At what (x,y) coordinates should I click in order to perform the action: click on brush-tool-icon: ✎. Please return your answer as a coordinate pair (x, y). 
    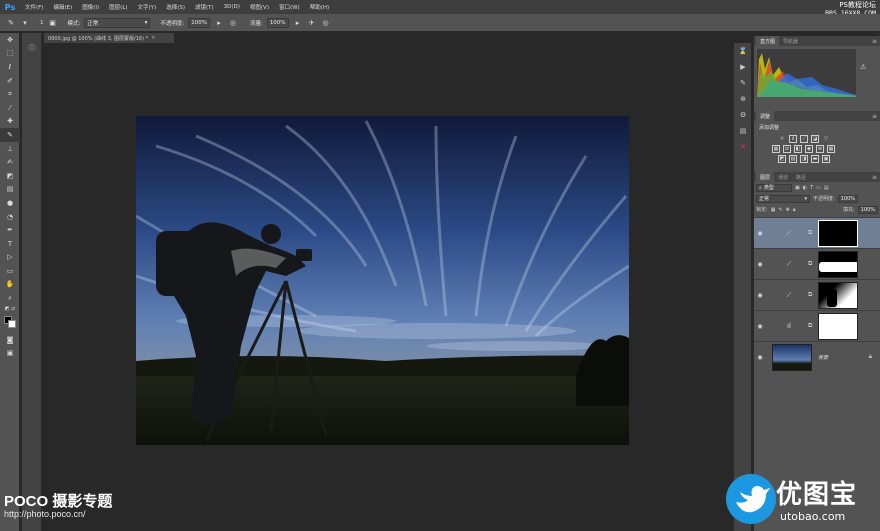
    Looking at the image, I should click on (10, 135).